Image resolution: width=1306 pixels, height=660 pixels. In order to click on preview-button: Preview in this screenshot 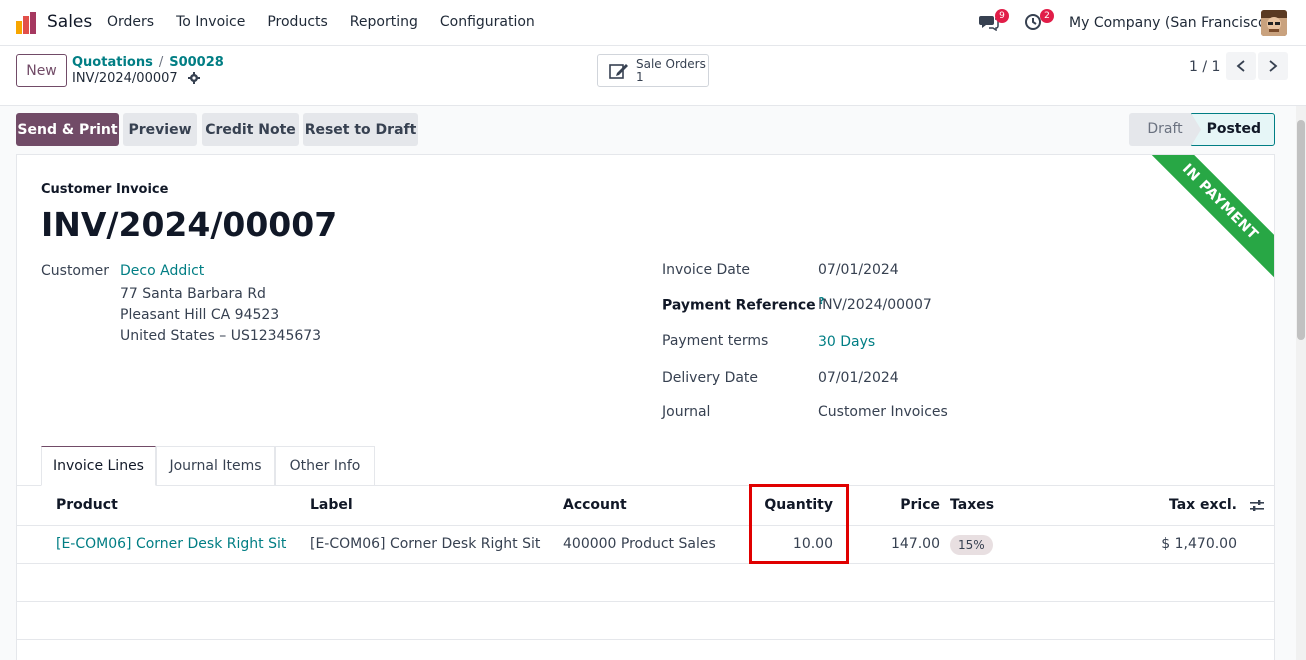, I will do `click(160, 129)`.